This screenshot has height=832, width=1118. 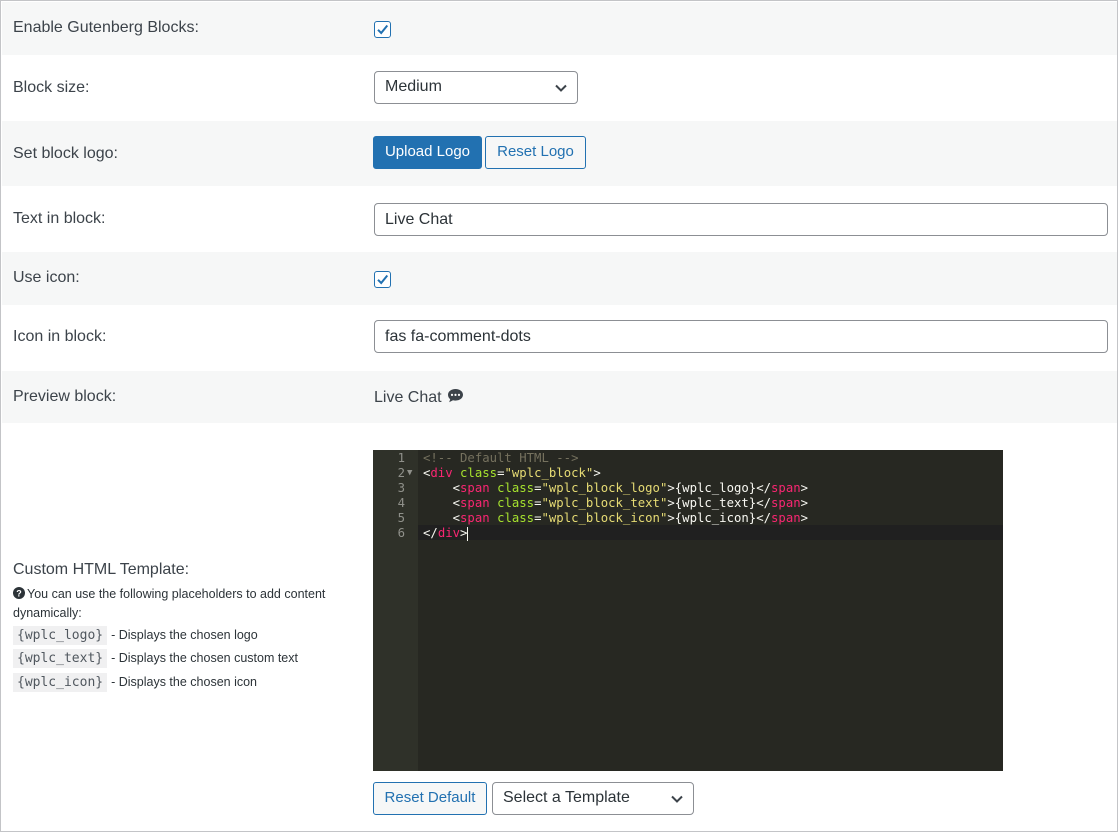 I want to click on block-logo-label: Set block logo:, so click(x=65, y=153).